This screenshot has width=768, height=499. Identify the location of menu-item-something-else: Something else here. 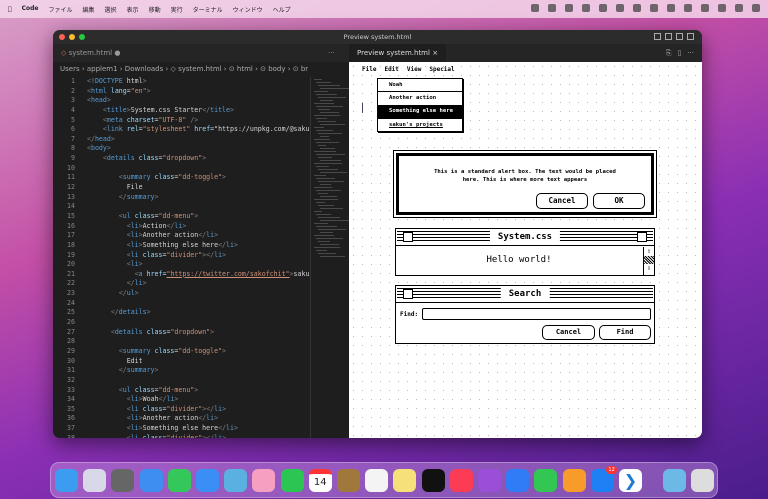
(420, 111).